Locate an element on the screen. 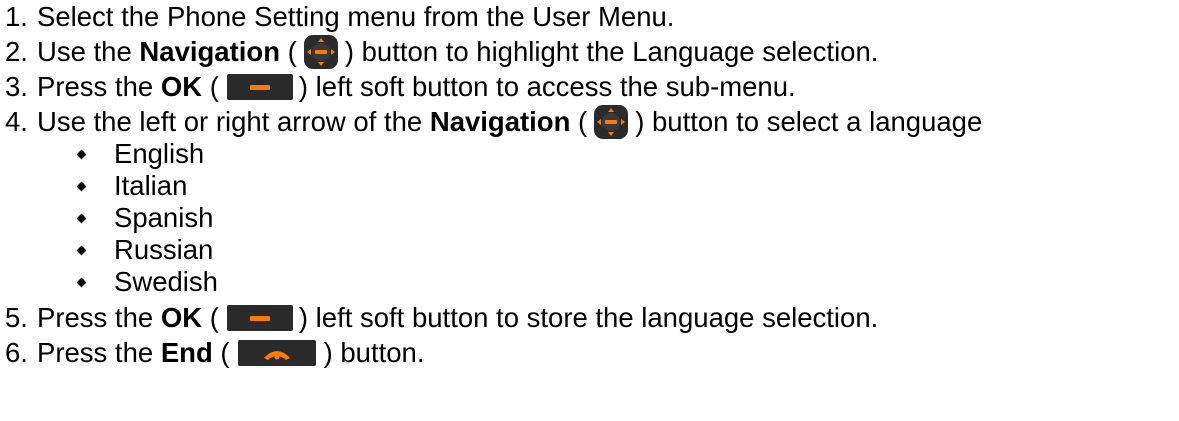 This screenshot has height=421, width=1179. language-list-item: Russian is located at coordinates (106, 250).